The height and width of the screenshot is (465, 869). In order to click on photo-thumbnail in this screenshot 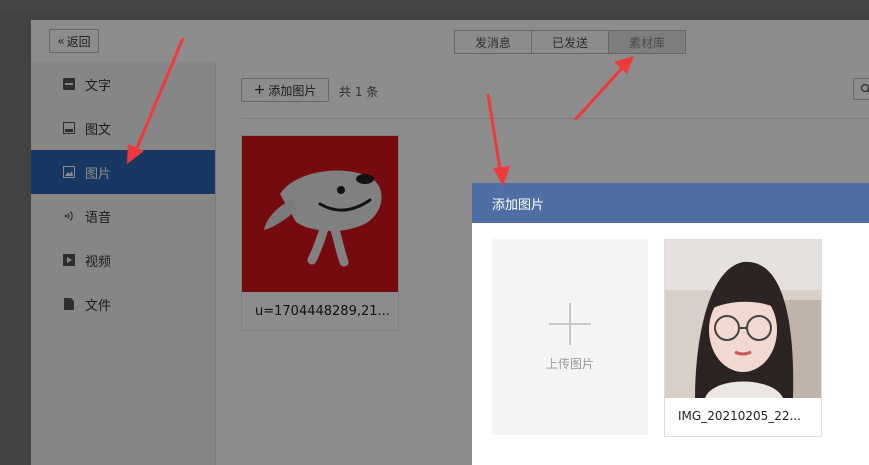, I will do `click(743, 319)`.